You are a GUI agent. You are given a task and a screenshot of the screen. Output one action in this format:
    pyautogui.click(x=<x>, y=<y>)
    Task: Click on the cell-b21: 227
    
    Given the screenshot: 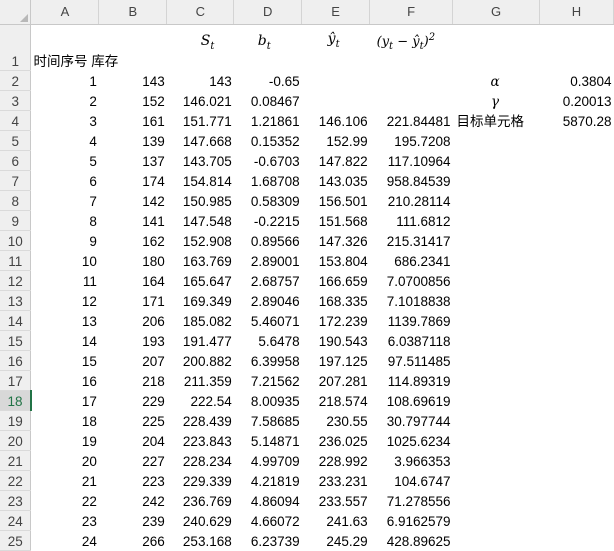 What is the action you would take?
    pyautogui.click(x=133, y=460)
    